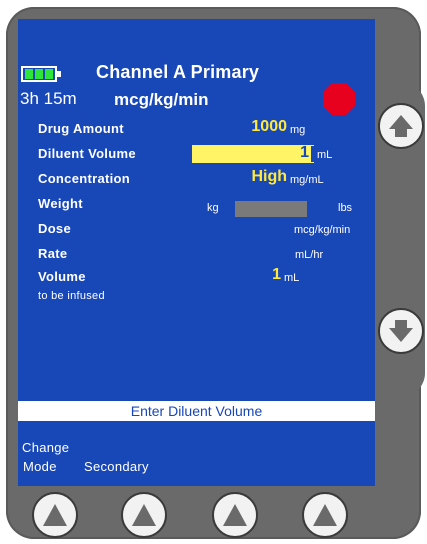  I want to click on rate-label: Rate, so click(53, 253).